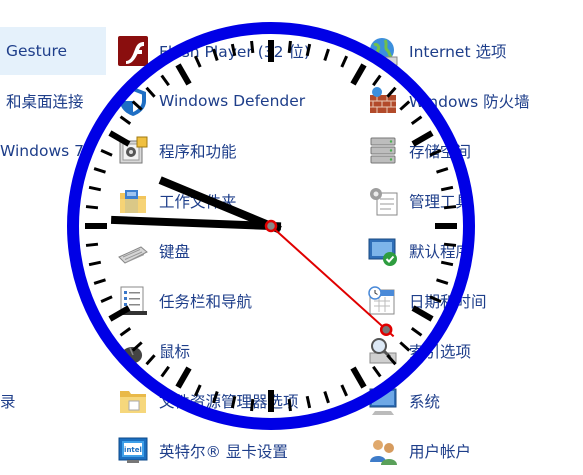  I want to click on flash-player-icon, so click(133, 51).